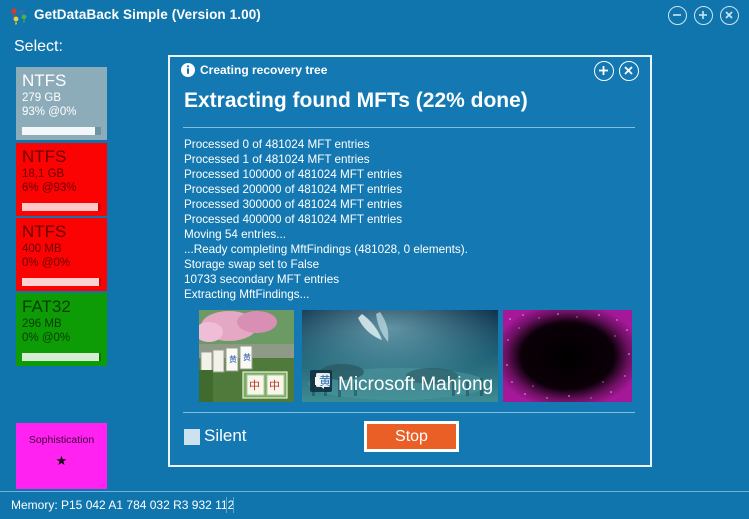 This screenshot has height=519, width=749. What do you see at coordinates (729, 15) in the screenshot?
I see `close-button` at bounding box center [729, 15].